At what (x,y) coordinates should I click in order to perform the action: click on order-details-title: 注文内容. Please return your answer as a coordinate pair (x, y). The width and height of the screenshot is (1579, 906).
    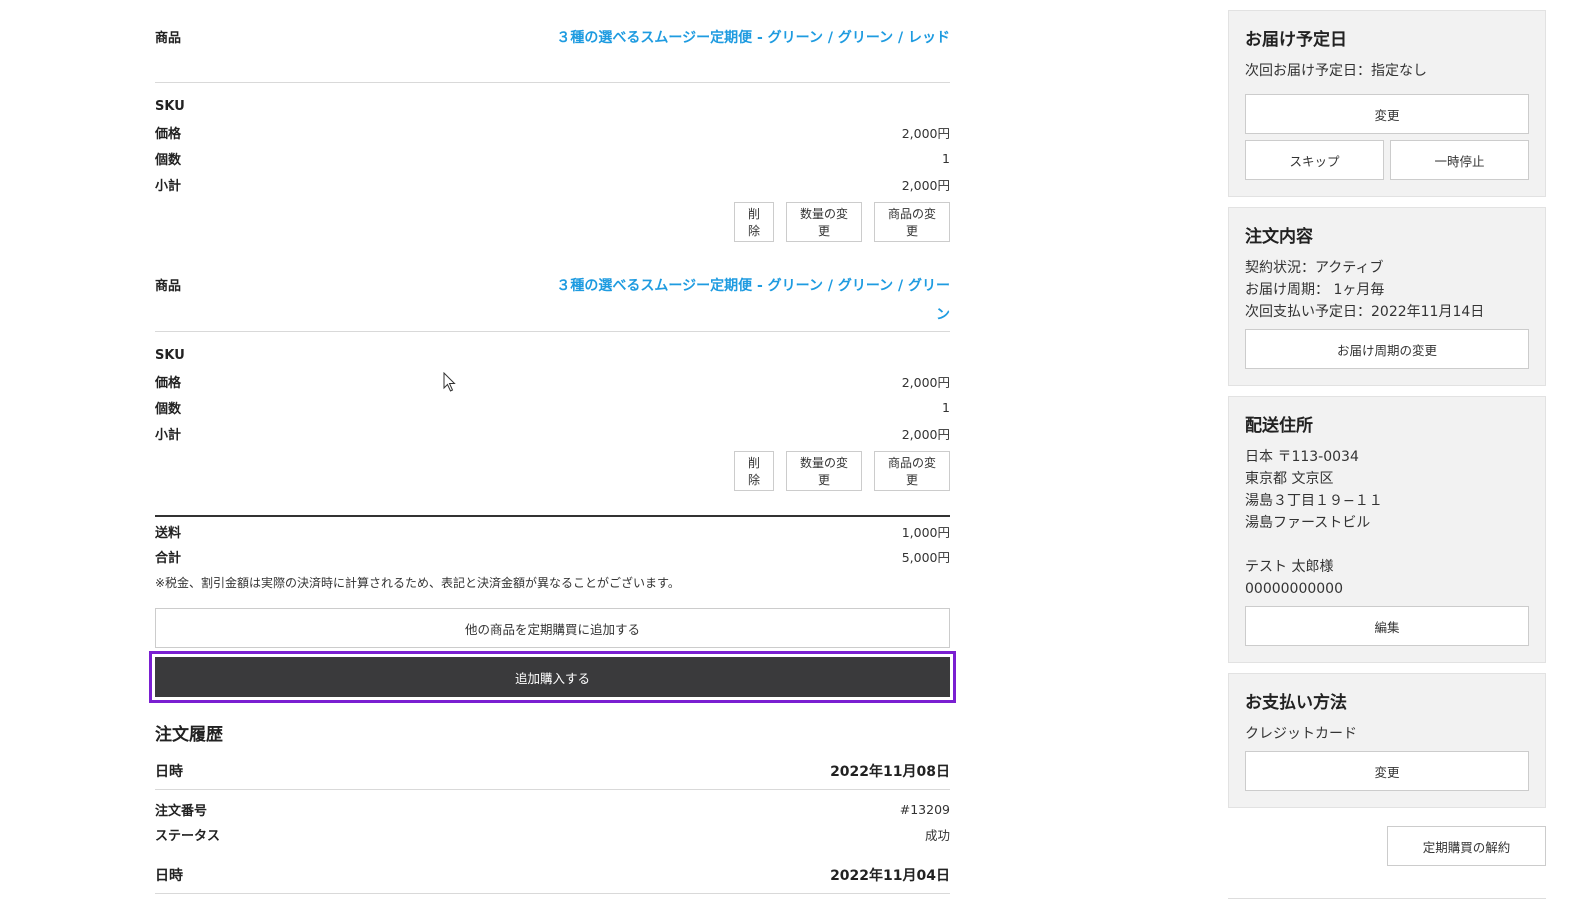
    Looking at the image, I should click on (1279, 237).